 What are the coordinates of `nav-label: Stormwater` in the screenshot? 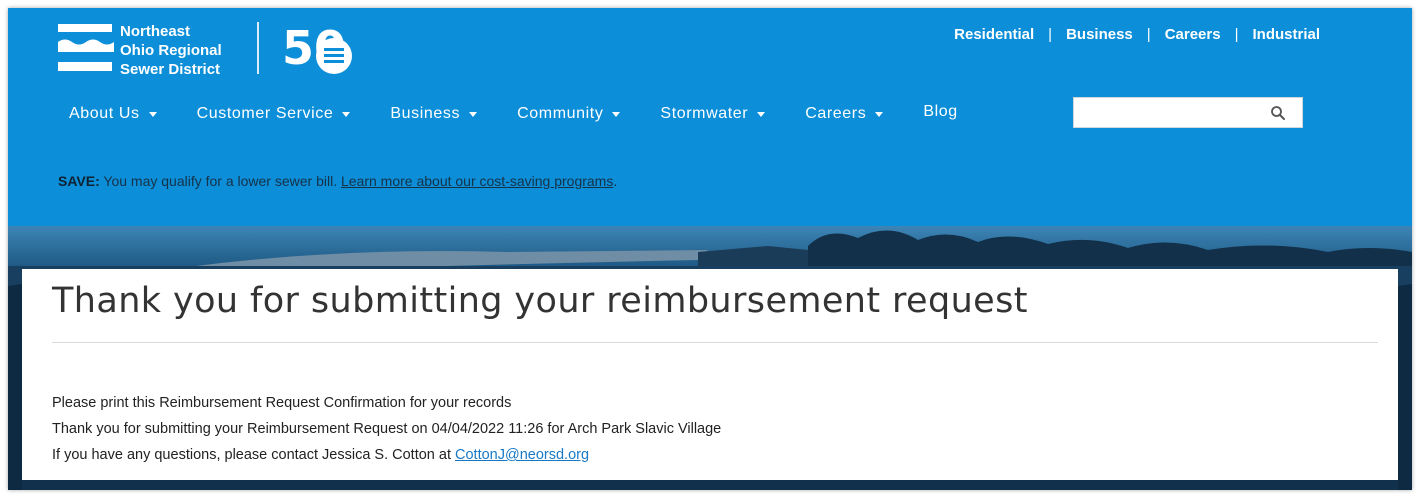 It's located at (704, 113).